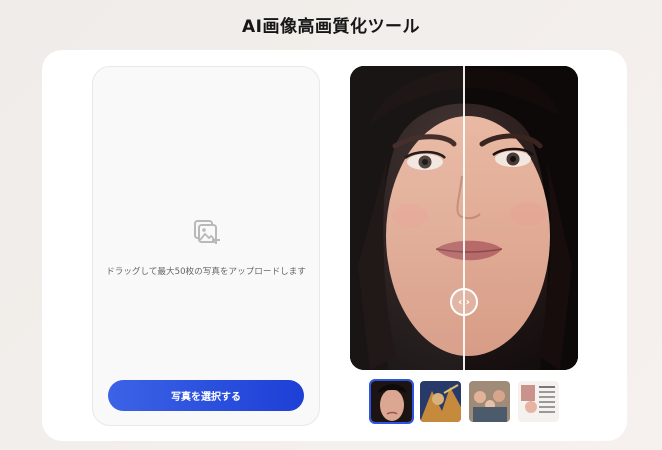 This screenshot has width=662, height=450. I want to click on add-image-icon, so click(207, 232).